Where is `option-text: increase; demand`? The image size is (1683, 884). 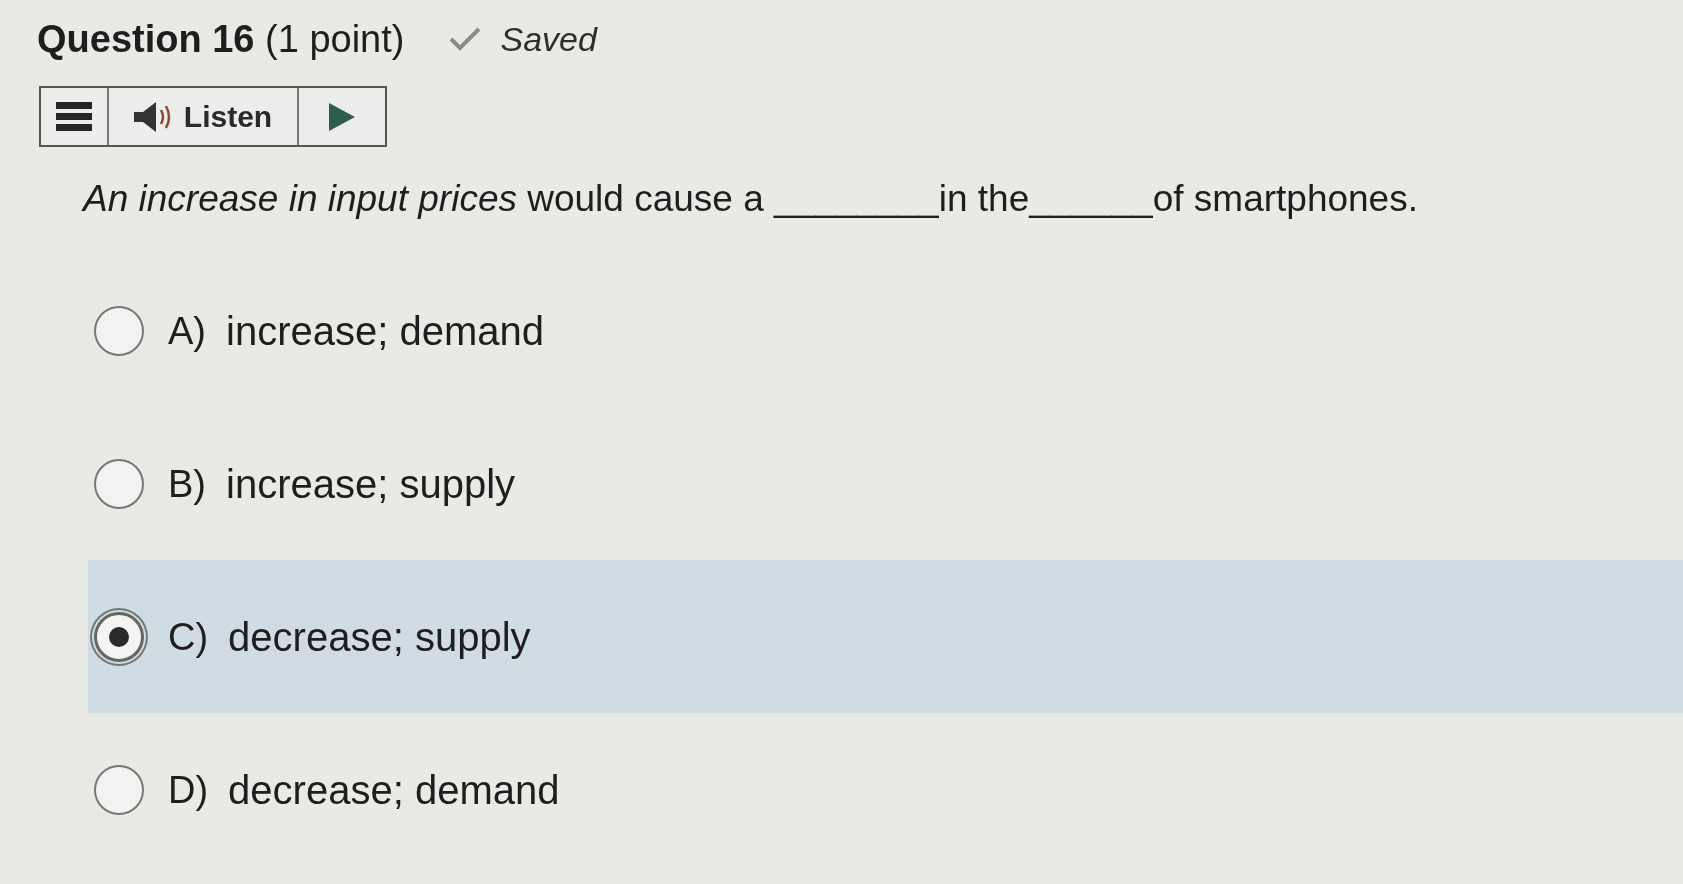 option-text: increase; demand is located at coordinates (385, 331).